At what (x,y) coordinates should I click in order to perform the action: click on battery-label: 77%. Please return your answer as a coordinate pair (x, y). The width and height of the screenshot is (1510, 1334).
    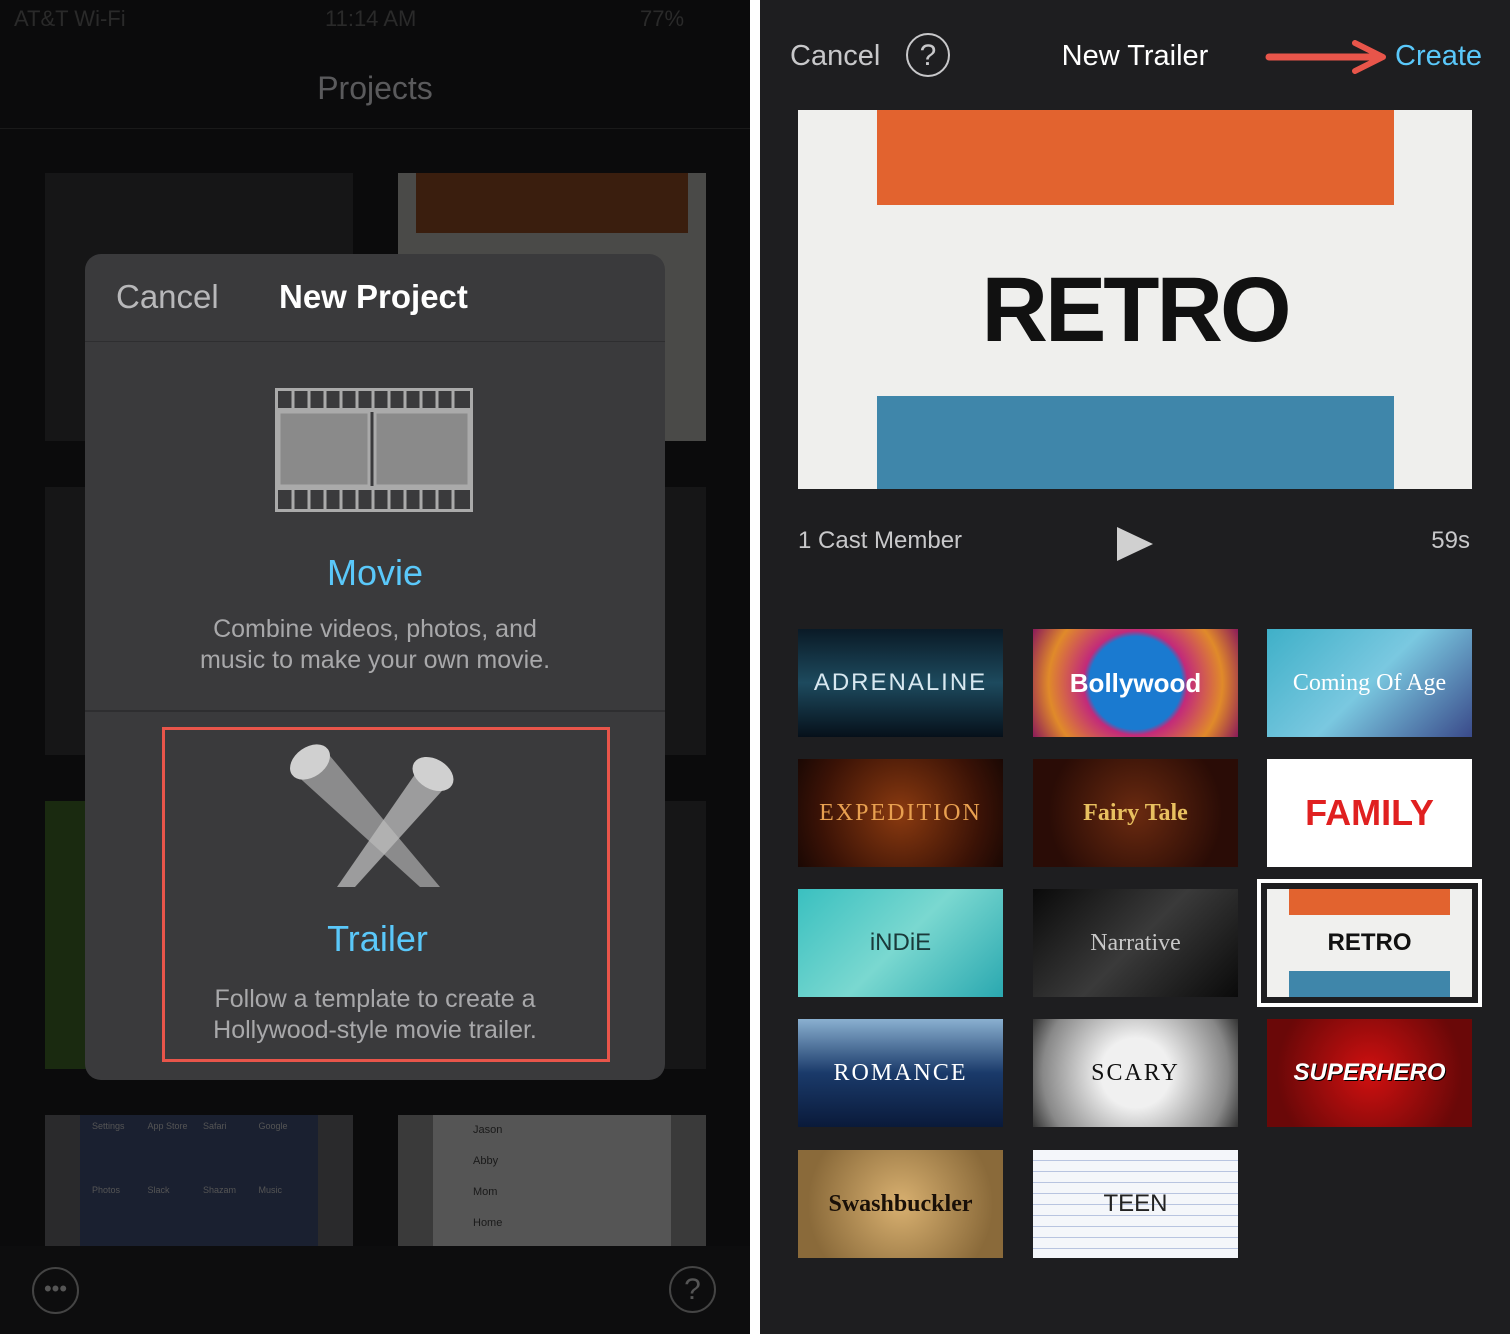
    Looking at the image, I should click on (662, 18).